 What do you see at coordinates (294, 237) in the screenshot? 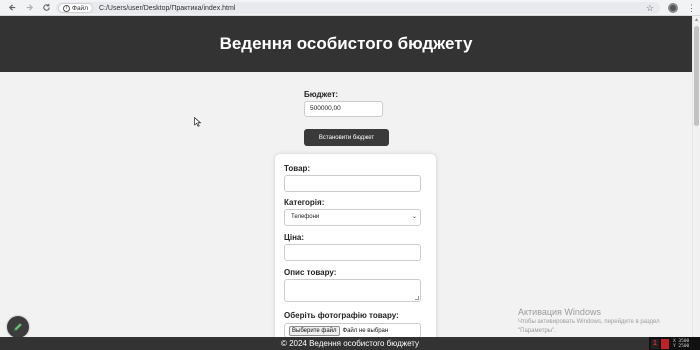
I see `price-label: Ціна:` at bounding box center [294, 237].